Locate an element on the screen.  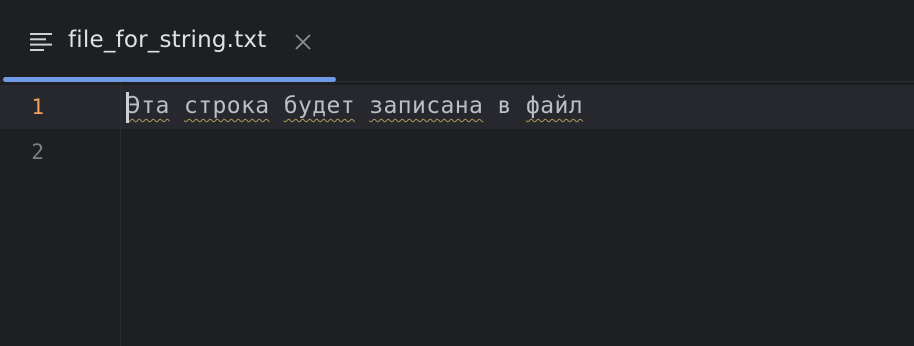
code-line: Эта строка будет записана в файл is located at coordinates (355, 106).